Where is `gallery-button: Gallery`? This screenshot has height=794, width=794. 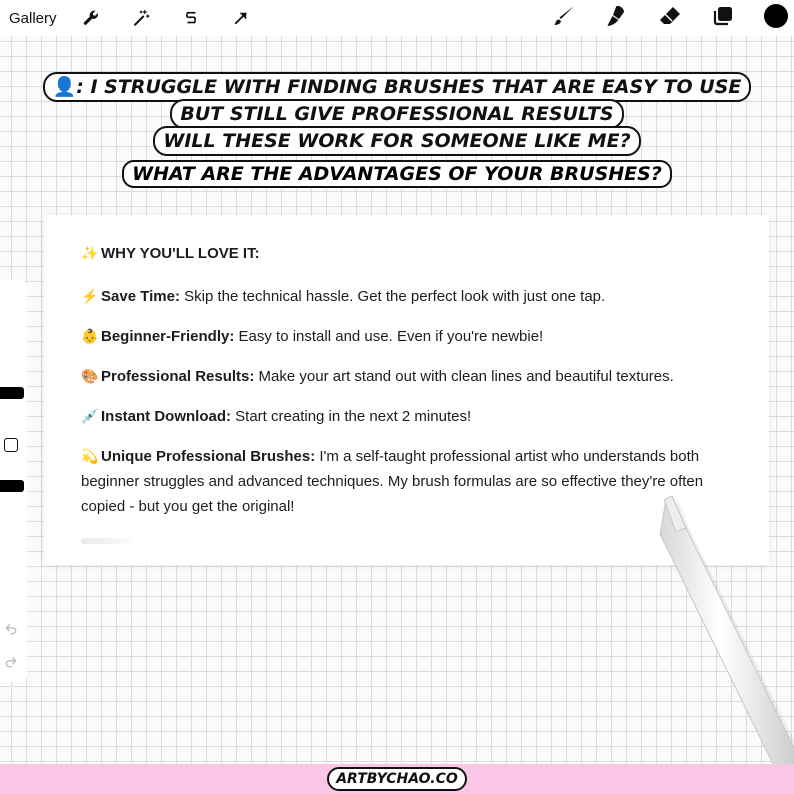
gallery-button: Gallery is located at coordinates (33, 18).